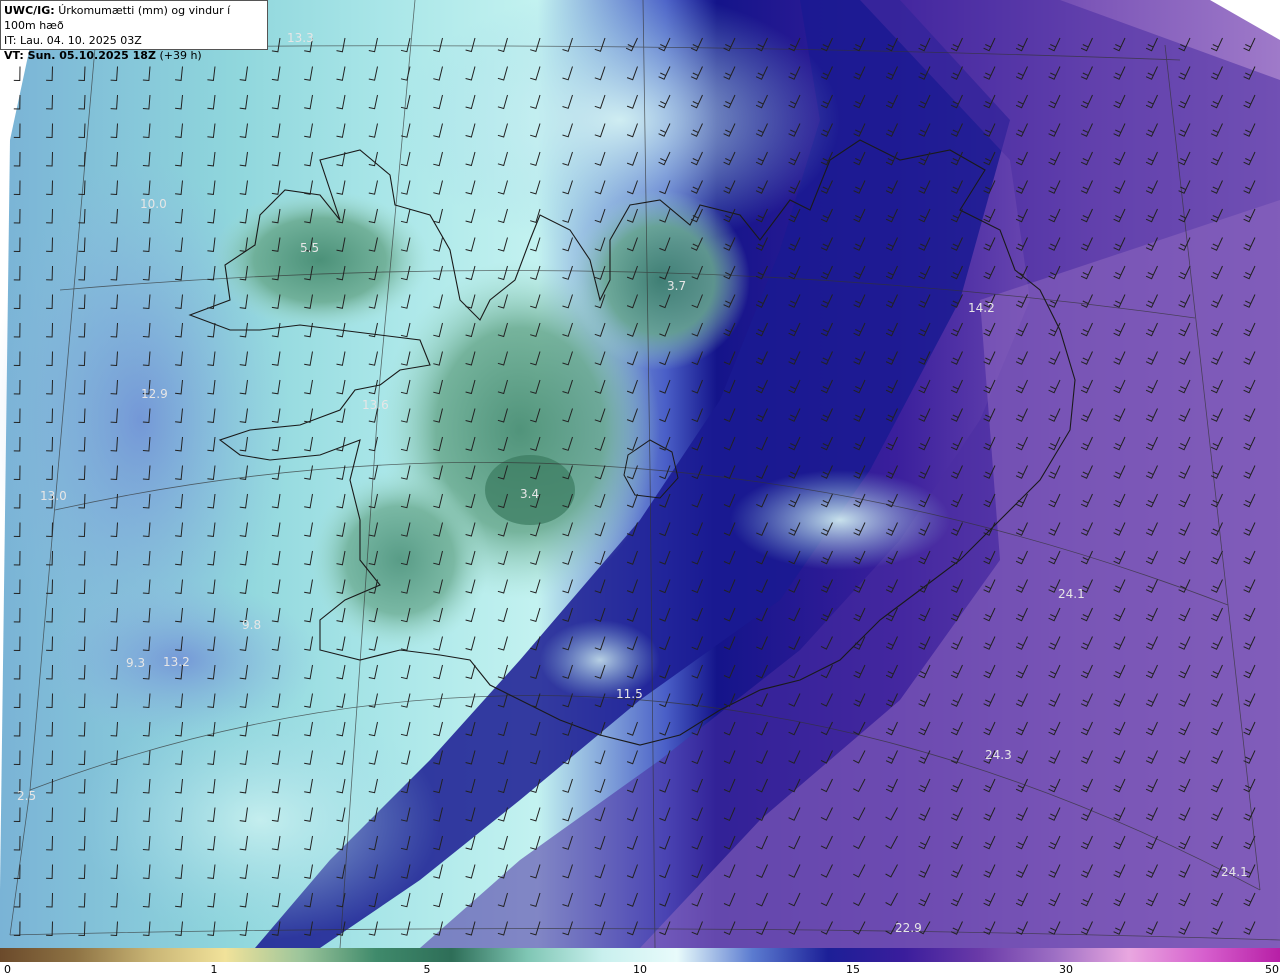 Image resolution: width=1280 pixels, height=978 pixels. What do you see at coordinates (7, 969) in the screenshot?
I see `colorbar-tick: 0` at bounding box center [7, 969].